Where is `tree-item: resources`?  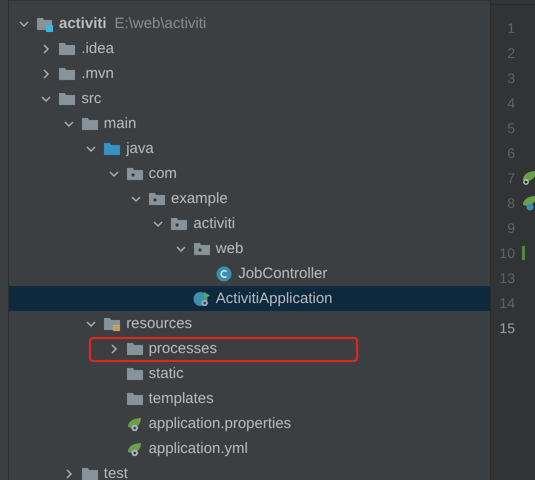
tree-item: resources is located at coordinates (249, 323).